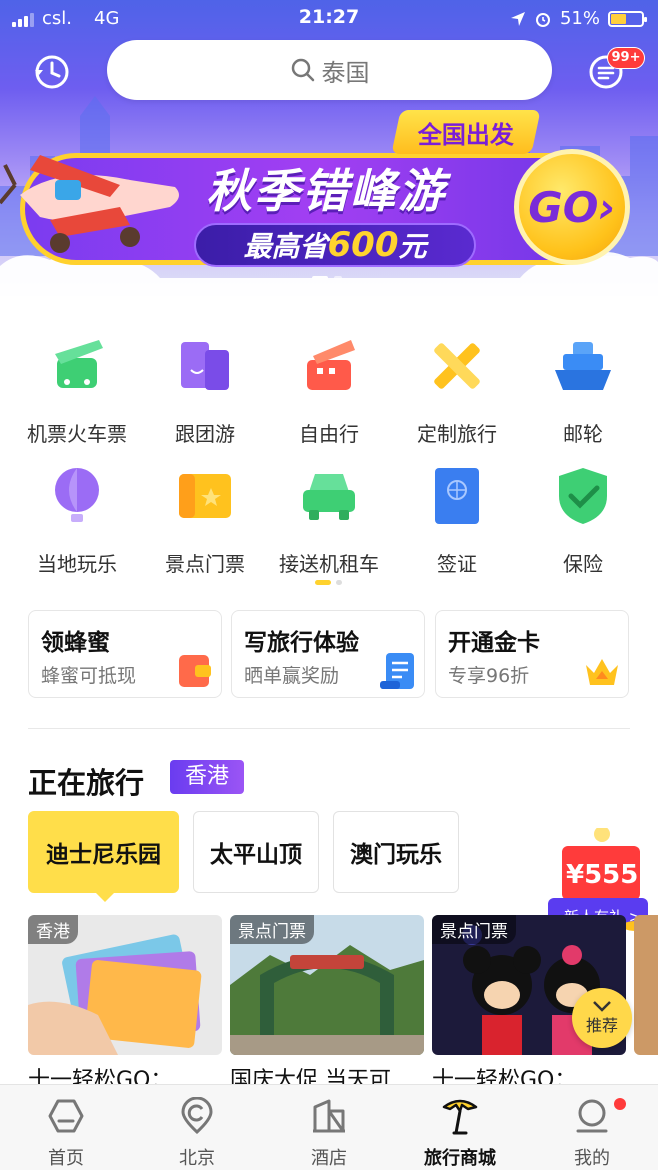 This screenshot has width=658, height=1170. Describe the element at coordinates (626, 58) in the screenshot. I see `message-count-badge: 99+` at that location.